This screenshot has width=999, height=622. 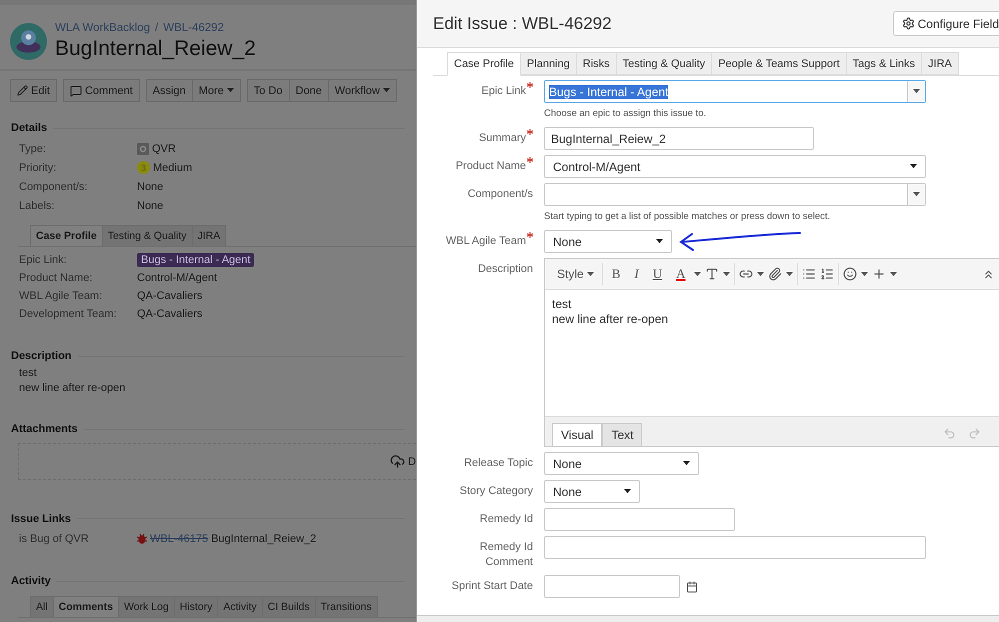 What do you see at coordinates (33, 148) in the screenshot?
I see `field-label: Type:` at bounding box center [33, 148].